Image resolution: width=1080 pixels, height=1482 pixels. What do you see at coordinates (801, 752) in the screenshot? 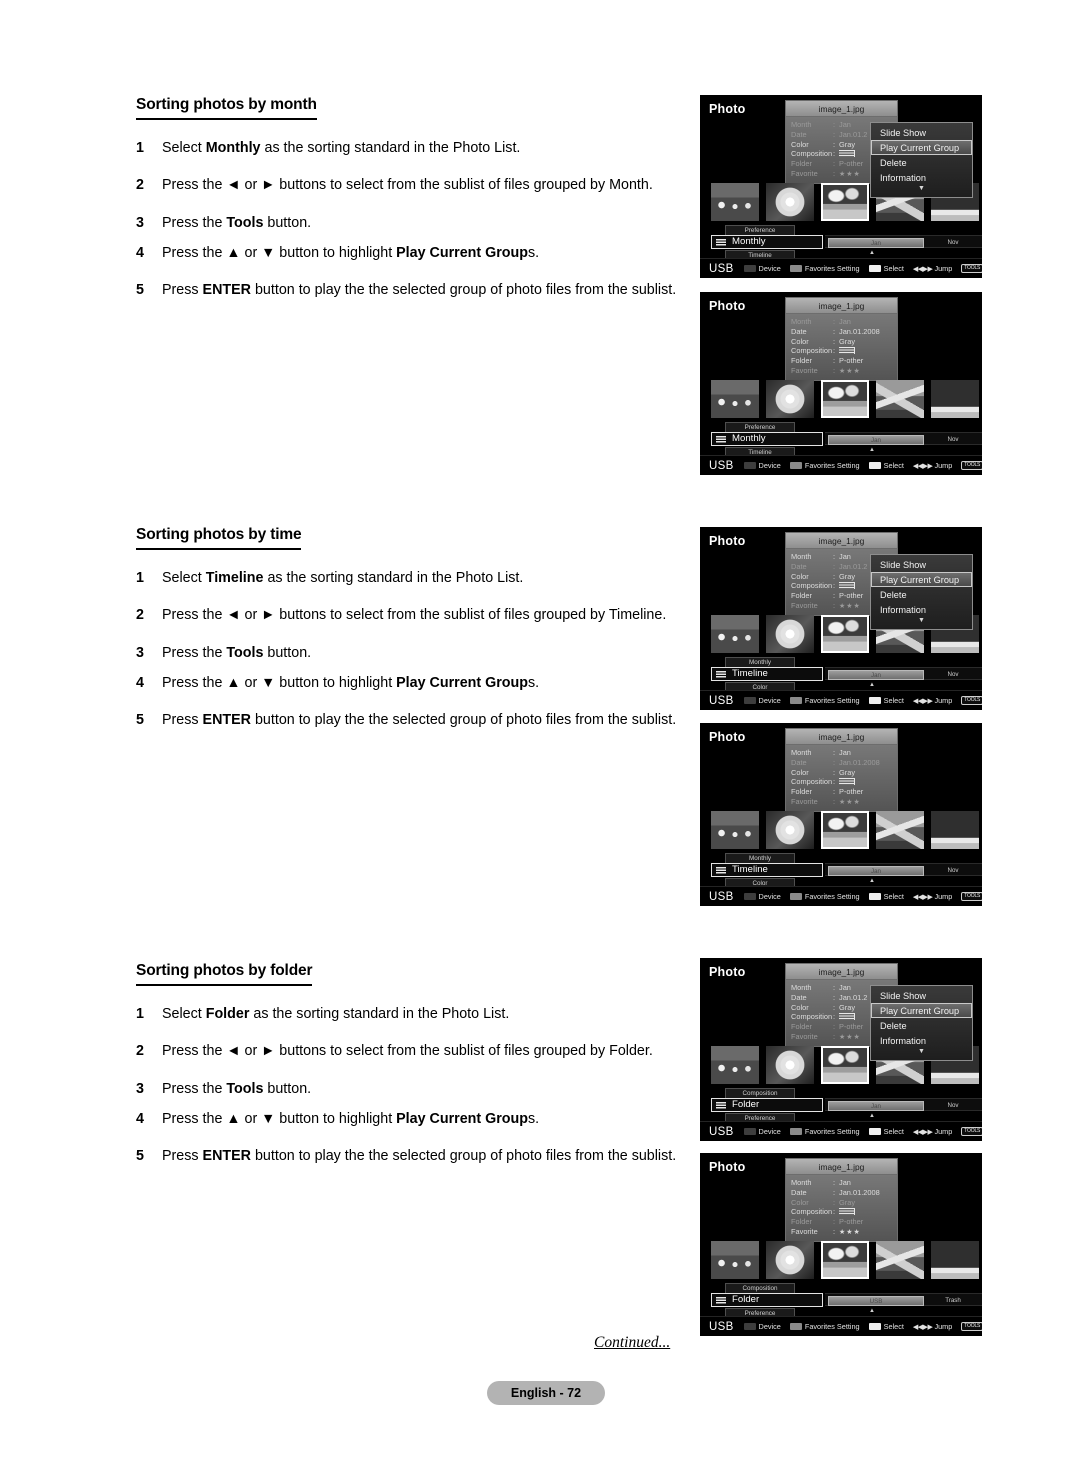
I see `info-key: Month` at bounding box center [801, 752].